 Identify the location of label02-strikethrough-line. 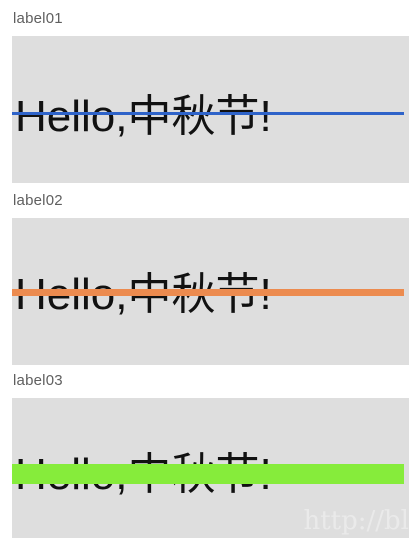
(208, 292).